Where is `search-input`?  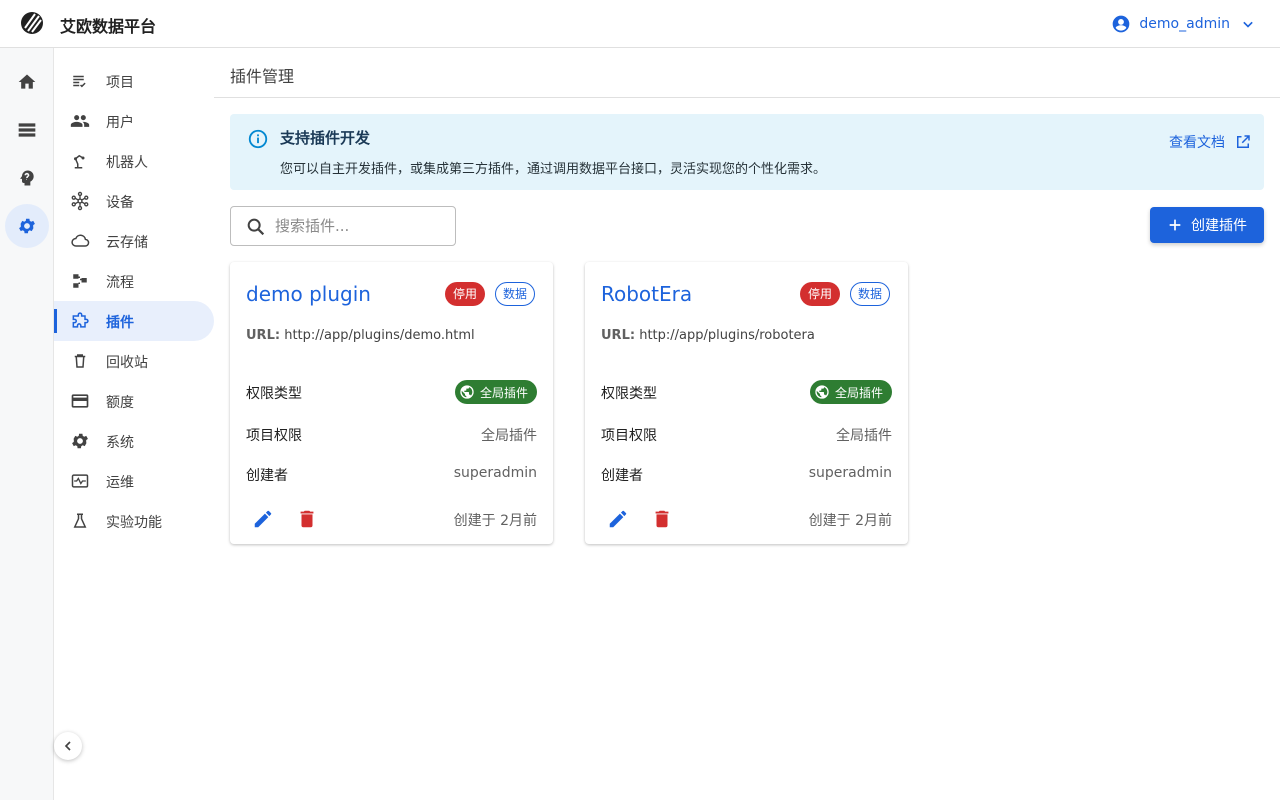
search-input is located at coordinates (360, 226).